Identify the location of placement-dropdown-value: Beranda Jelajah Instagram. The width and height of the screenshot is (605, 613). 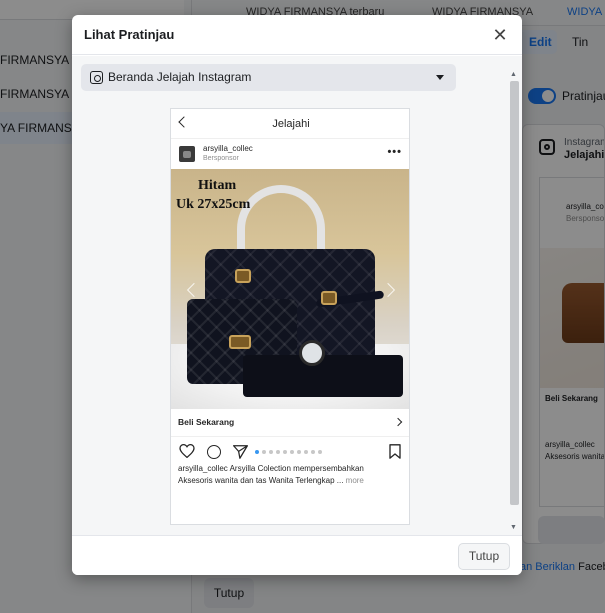
(180, 77).